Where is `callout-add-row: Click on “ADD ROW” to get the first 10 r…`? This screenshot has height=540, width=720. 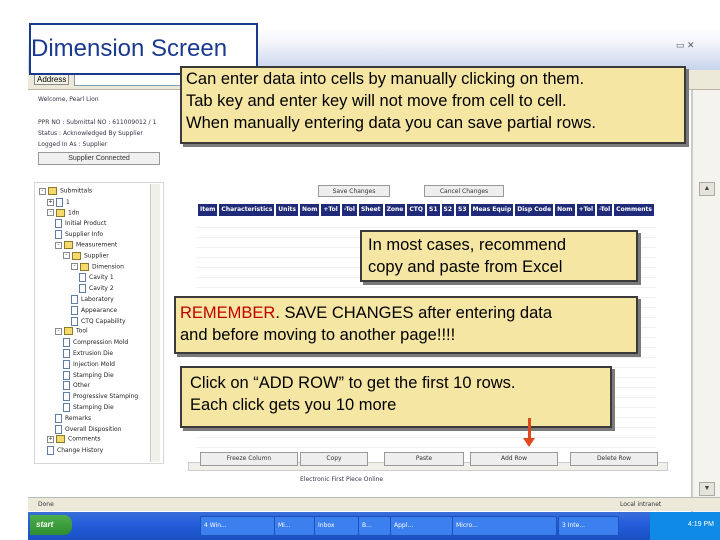
callout-add-row: Click on “ADD ROW” to get the first 10 r… is located at coordinates (396, 397).